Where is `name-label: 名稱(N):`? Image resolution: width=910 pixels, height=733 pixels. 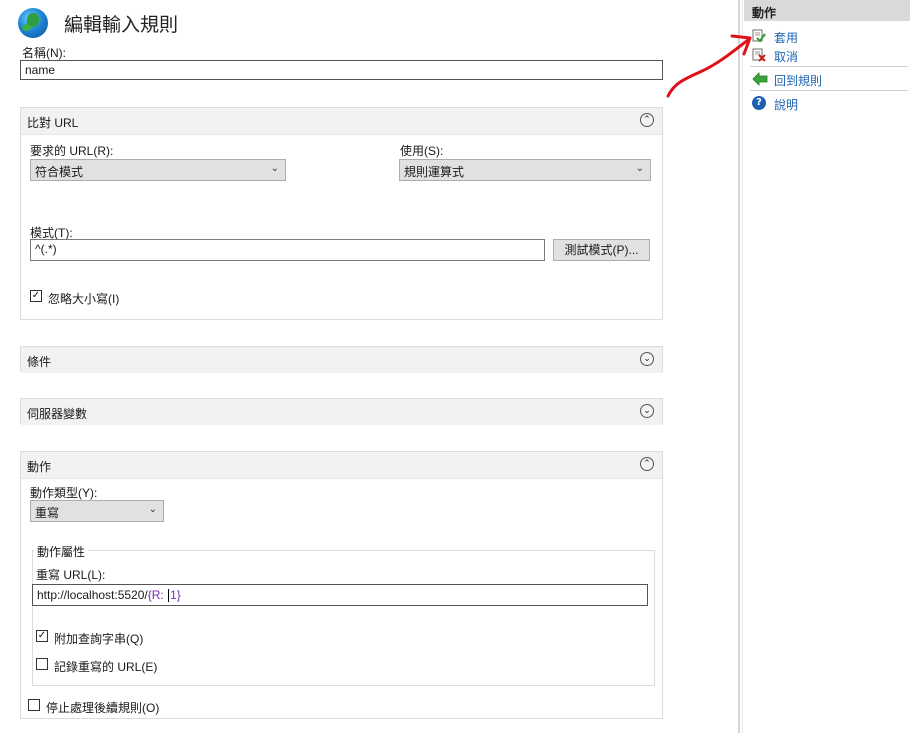 name-label: 名稱(N): is located at coordinates (44, 53).